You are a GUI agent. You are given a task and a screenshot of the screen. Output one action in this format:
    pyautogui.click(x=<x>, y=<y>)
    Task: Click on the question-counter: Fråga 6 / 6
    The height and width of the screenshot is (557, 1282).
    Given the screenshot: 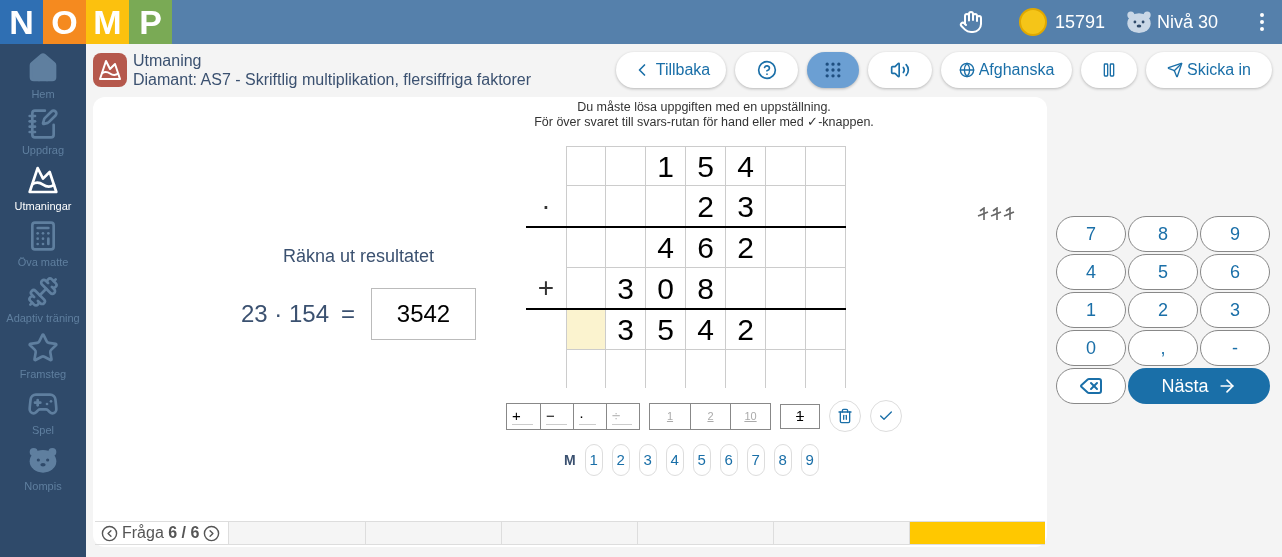 What is the action you would take?
    pyautogui.click(x=161, y=533)
    